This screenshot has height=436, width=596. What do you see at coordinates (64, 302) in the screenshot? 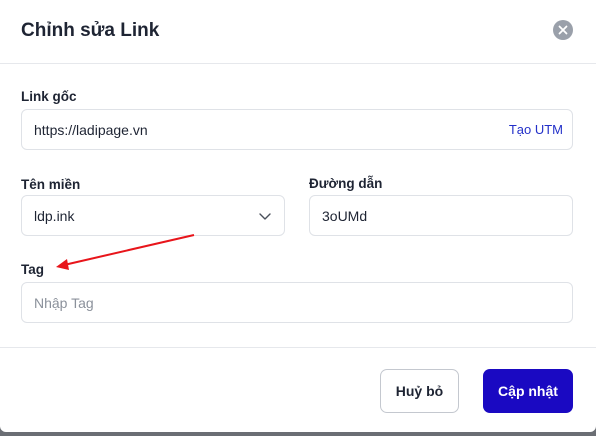
I see `tag-placeholder: Nhập Tag` at bounding box center [64, 302].